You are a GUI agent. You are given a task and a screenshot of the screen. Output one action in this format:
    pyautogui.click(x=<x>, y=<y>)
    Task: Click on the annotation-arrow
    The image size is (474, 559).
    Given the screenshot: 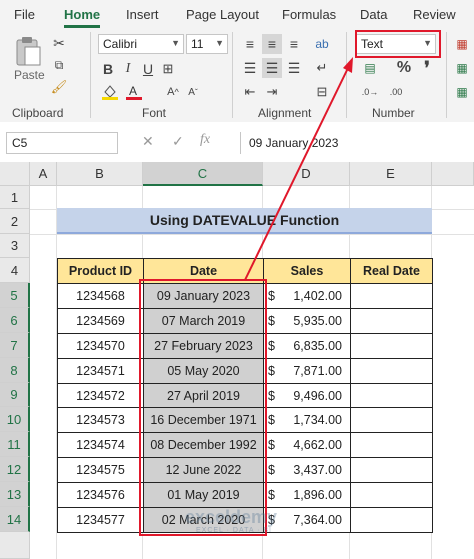 What is the action you would take?
    pyautogui.click(x=298, y=169)
    